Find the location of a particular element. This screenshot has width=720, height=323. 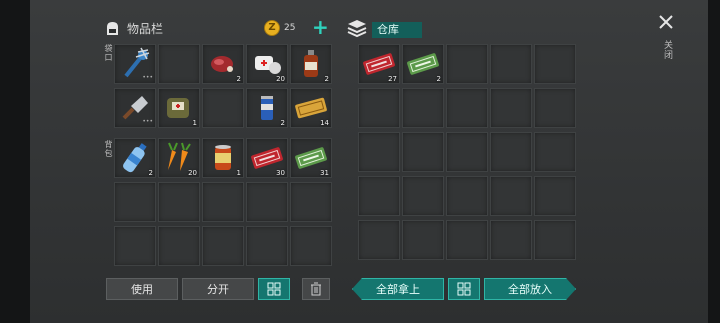

storage-title-box: 仓库 is located at coordinates (397, 30).